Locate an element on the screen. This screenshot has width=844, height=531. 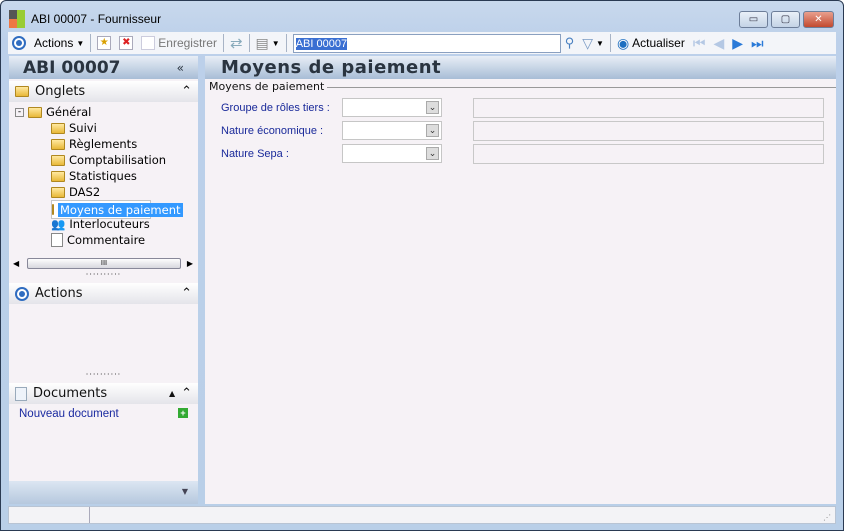
first-record-icon: ⏮ is located at coordinates (699, 43).